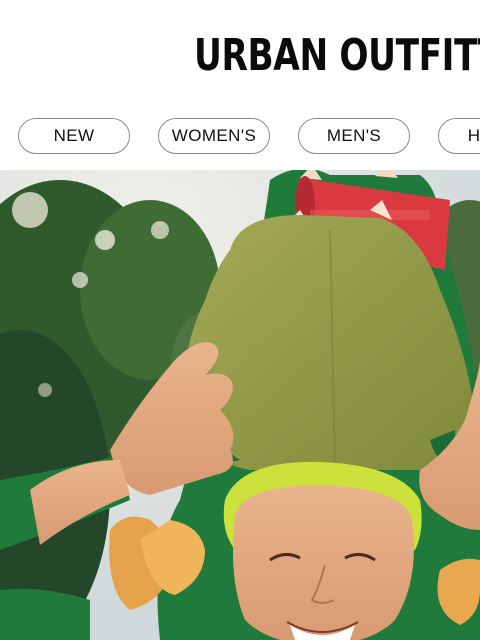  Describe the element at coordinates (459, 136) in the screenshot. I see `nav-pill-home: HOME` at that location.